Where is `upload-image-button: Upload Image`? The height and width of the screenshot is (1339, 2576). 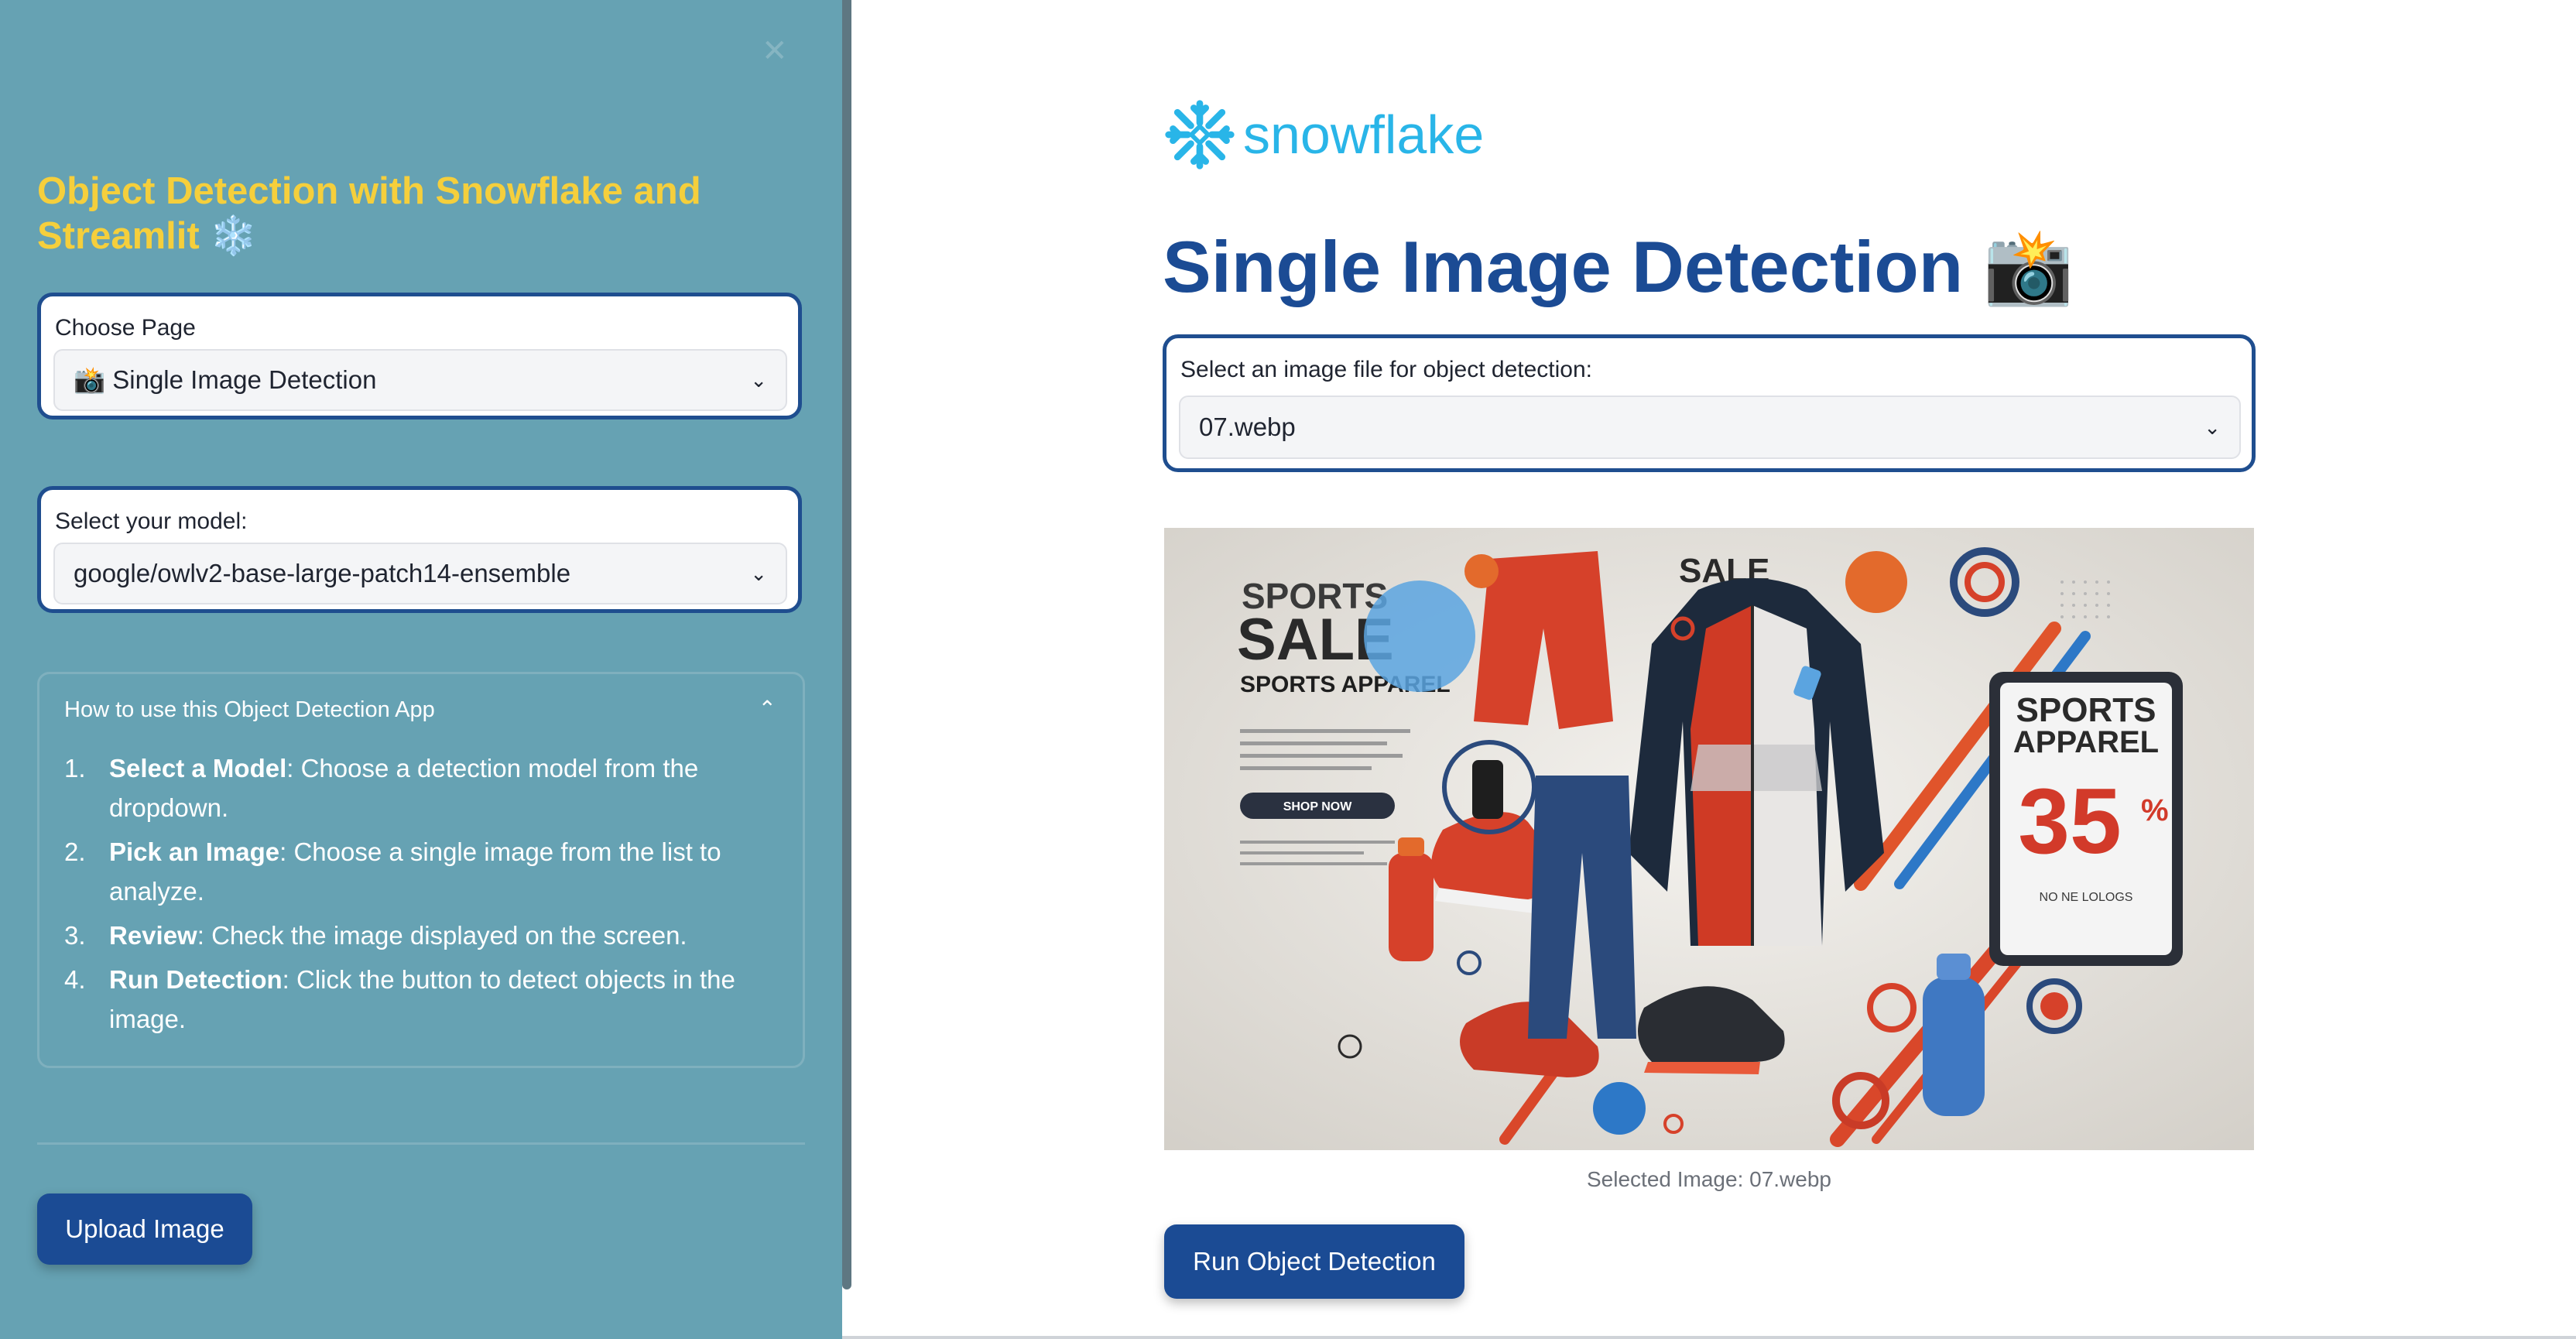
upload-image-button: Upload Image is located at coordinates (144, 1229).